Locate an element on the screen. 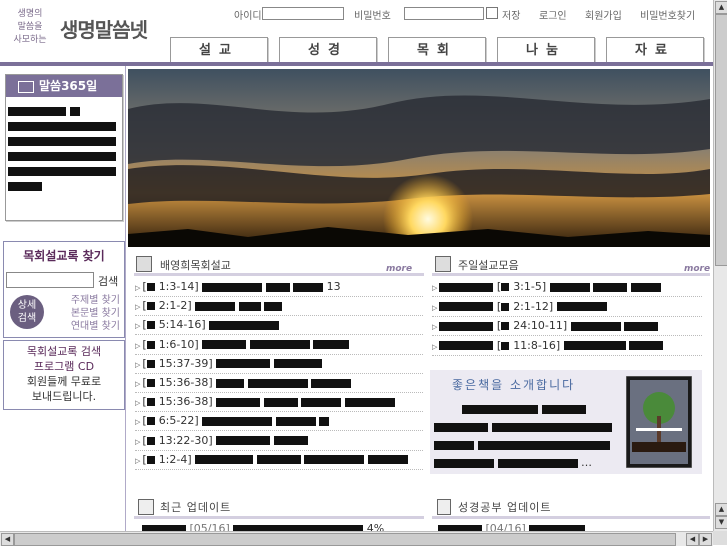 Image resolution: width=727 pixels, height=546 pixels. sermon-reference: 1:2-4] is located at coordinates (175, 459).